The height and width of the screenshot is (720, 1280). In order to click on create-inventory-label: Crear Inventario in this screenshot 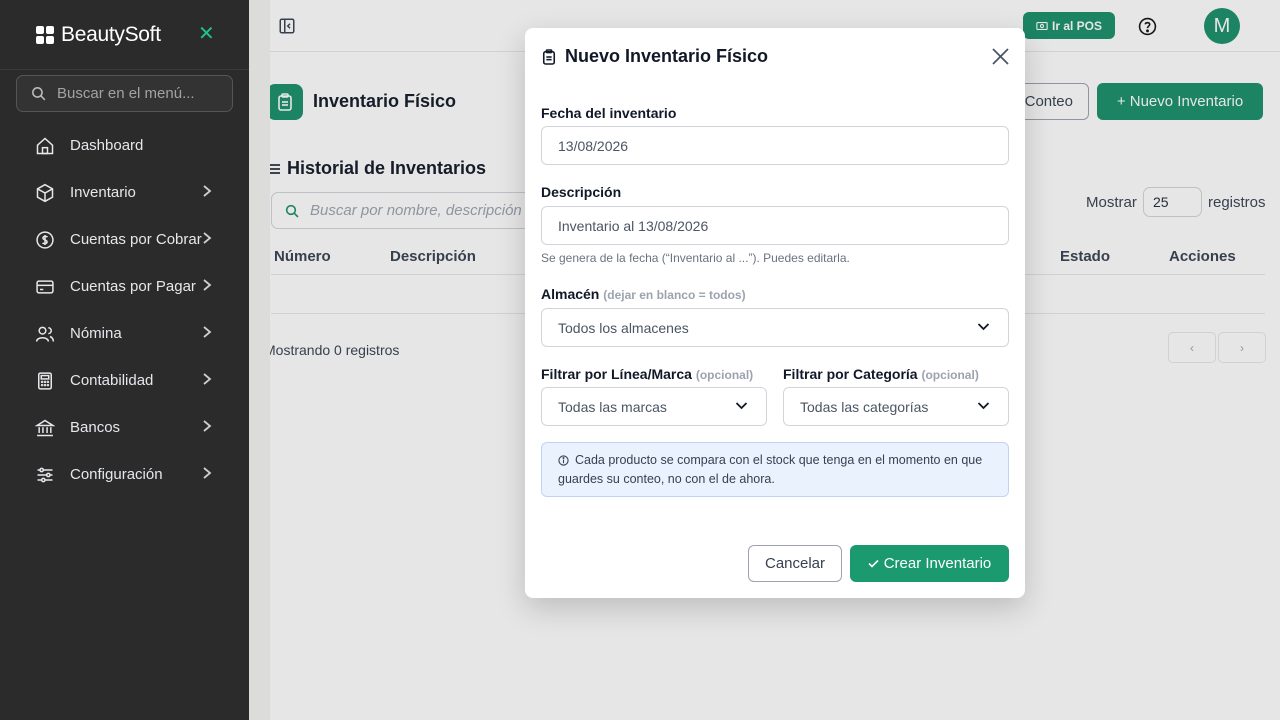, I will do `click(937, 563)`.